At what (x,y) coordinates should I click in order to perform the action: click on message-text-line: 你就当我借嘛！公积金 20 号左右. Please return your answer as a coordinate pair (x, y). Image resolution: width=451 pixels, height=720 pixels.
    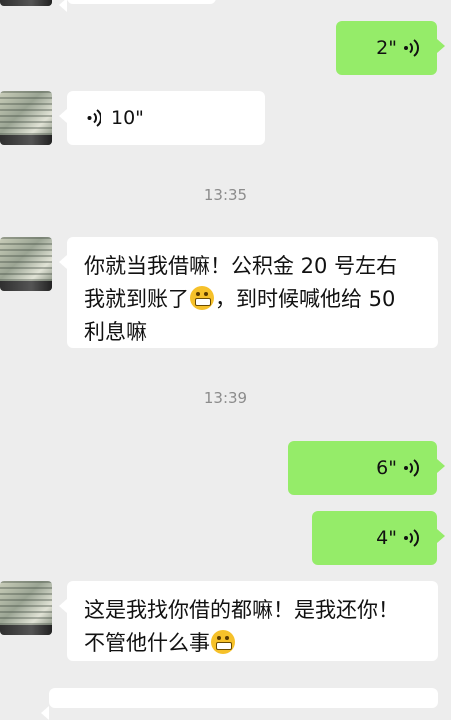
    Looking at the image, I should click on (241, 266).